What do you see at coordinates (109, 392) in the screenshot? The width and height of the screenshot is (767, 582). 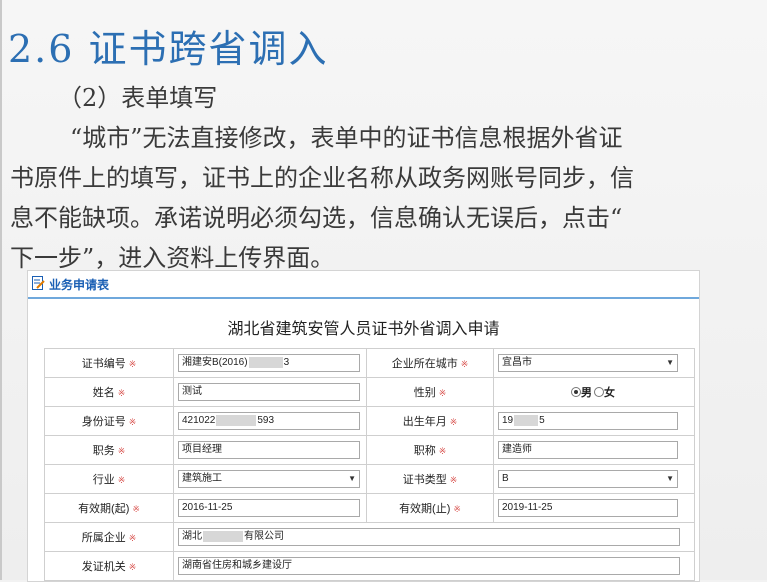 I see `name-label: 姓名※` at bounding box center [109, 392].